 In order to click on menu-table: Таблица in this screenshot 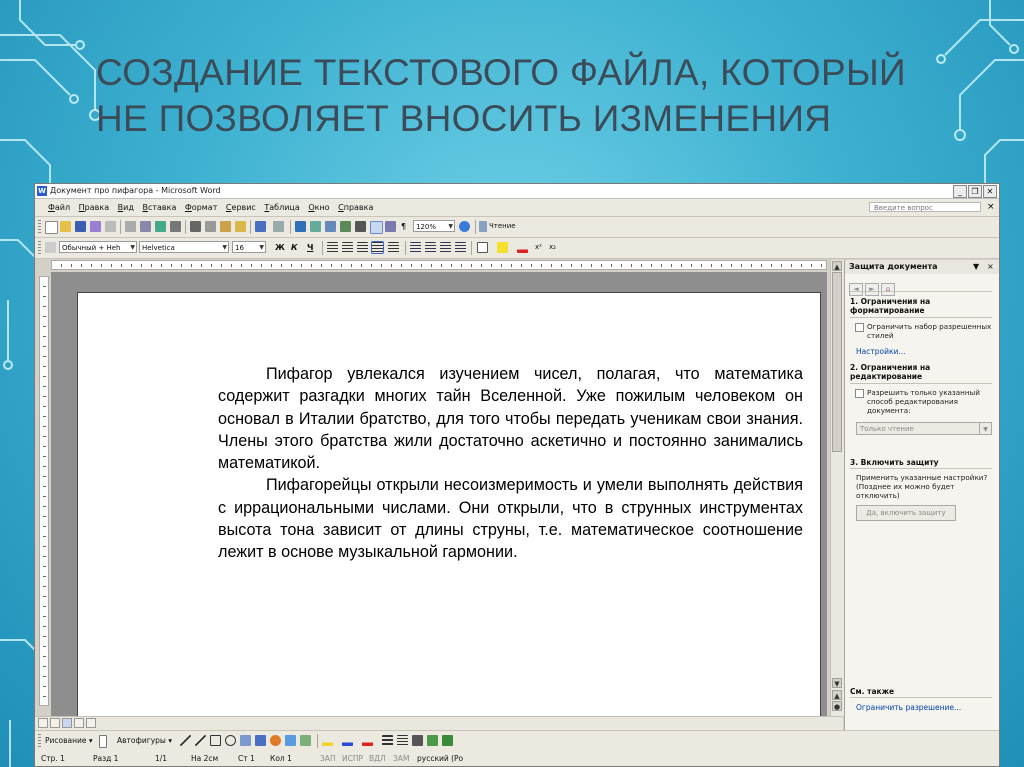, I will do `click(281, 207)`.